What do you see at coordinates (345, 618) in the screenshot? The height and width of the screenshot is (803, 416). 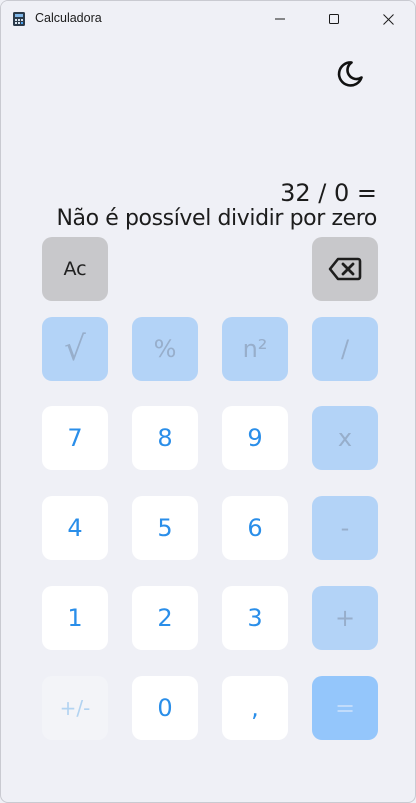 I see `plus-button: +` at bounding box center [345, 618].